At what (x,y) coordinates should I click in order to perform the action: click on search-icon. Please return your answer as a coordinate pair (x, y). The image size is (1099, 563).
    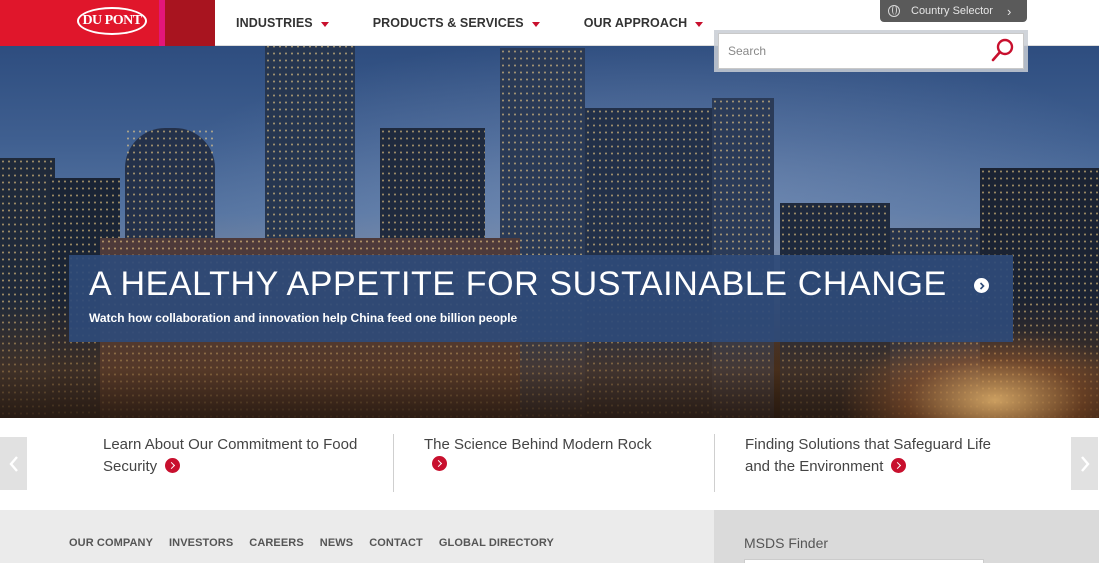
    Looking at the image, I should click on (1003, 50).